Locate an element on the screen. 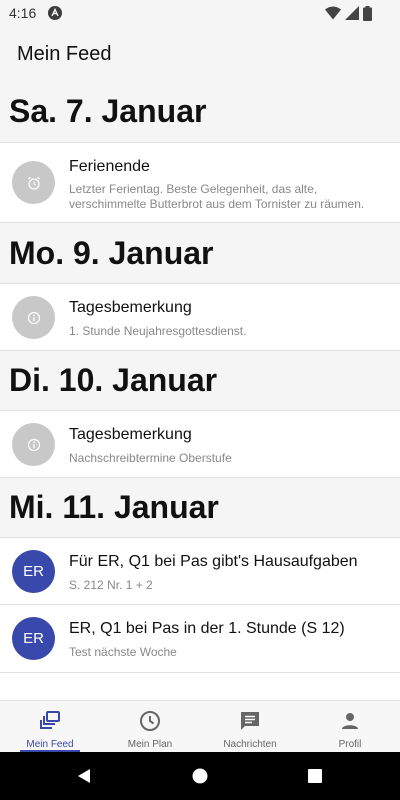 The image size is (400, 800). app-bar: Mein Feed is located at coordinates (200, 54).